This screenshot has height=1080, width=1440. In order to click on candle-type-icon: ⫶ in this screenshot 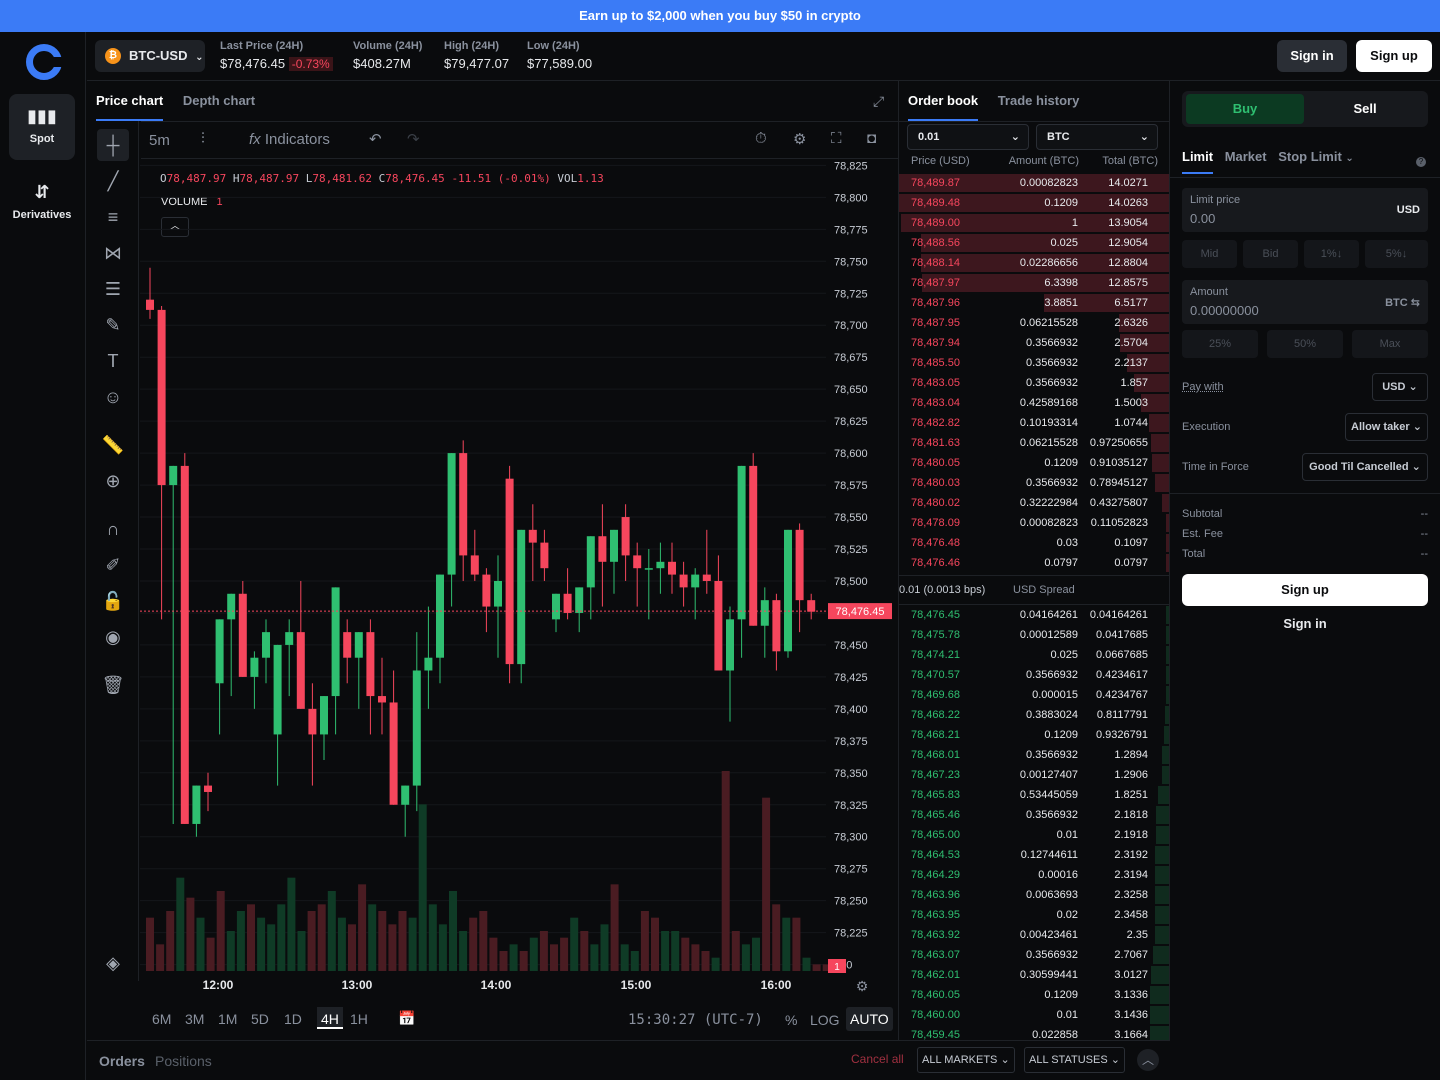, I will do `click(203, 138)`.